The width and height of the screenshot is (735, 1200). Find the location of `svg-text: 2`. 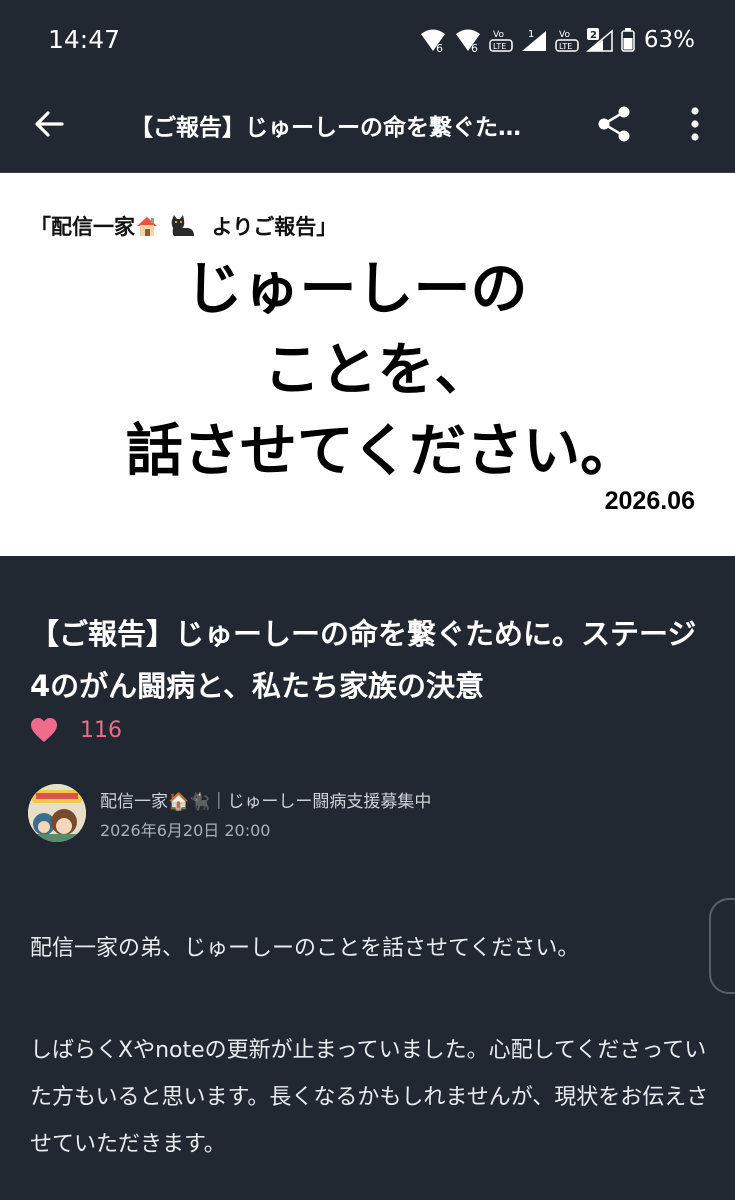

svg-text: 2 is located at coordinates (593, 35).